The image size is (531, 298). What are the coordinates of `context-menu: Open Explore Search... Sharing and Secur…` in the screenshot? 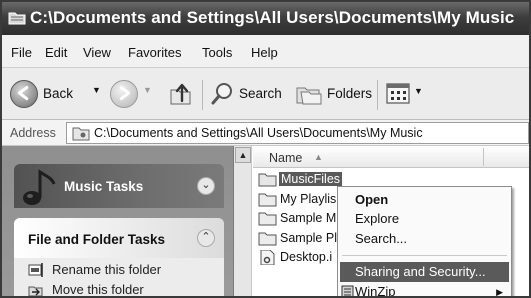 It's located at (424, 241).